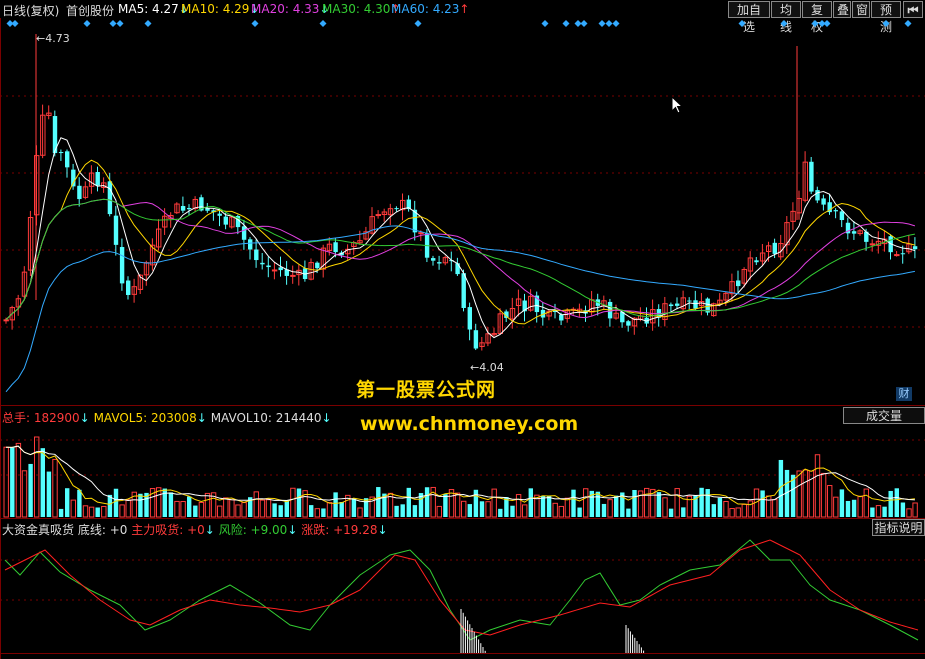 The image size is (925, 659). What do you see at coordinates (904, 394) in the screenshot?
I see `finance-badge: 财` at bounding box center [904, 394].